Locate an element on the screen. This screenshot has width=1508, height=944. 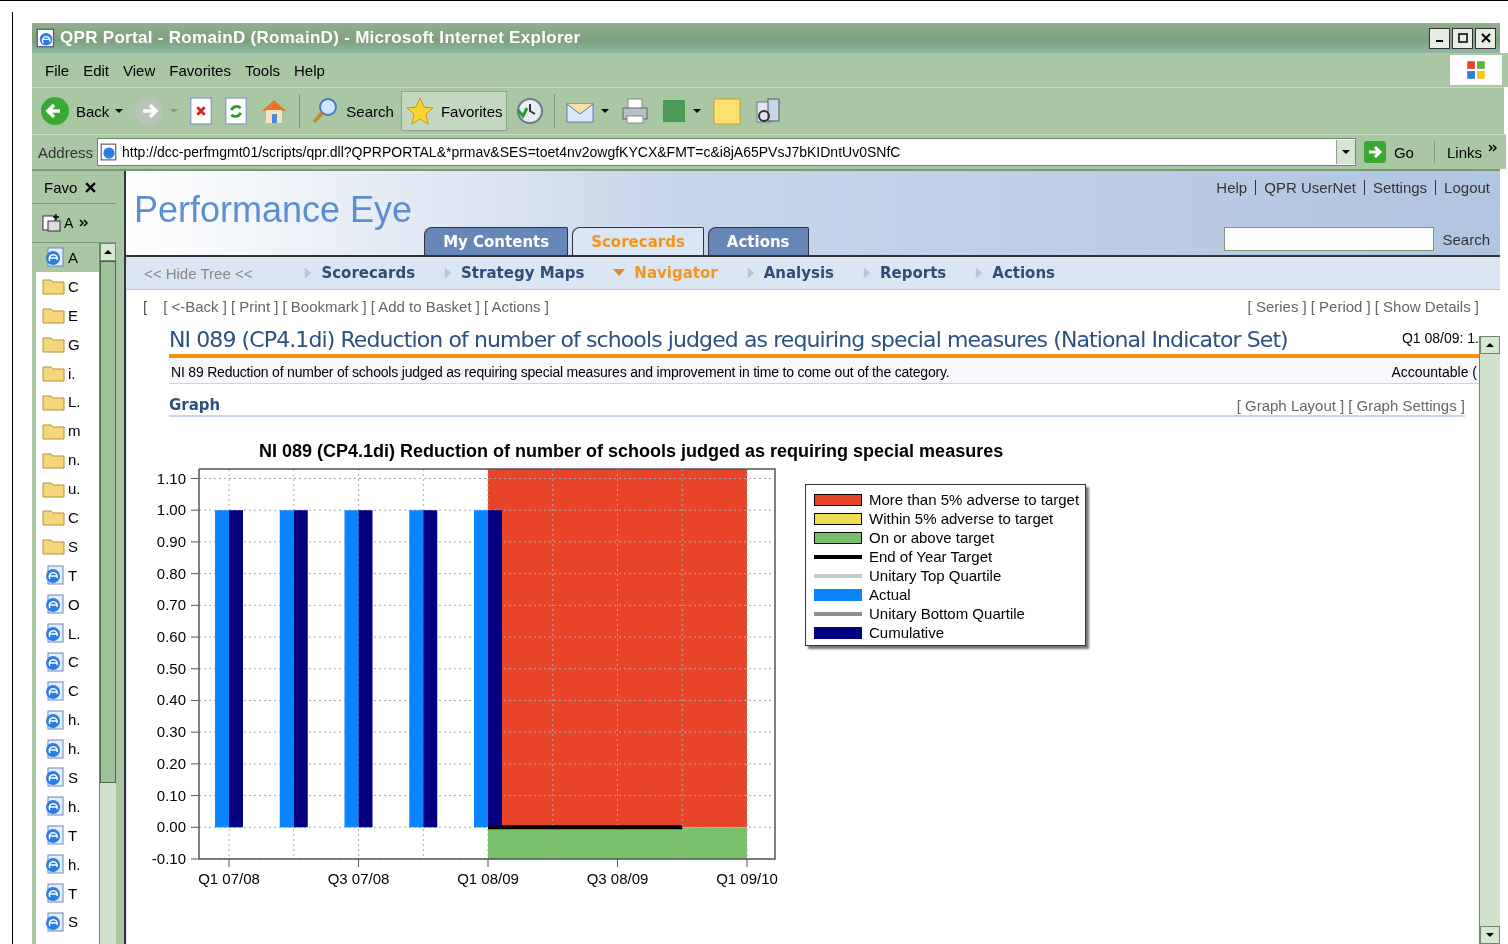
add-favorite-button: A is located at coordinates (58, 223).